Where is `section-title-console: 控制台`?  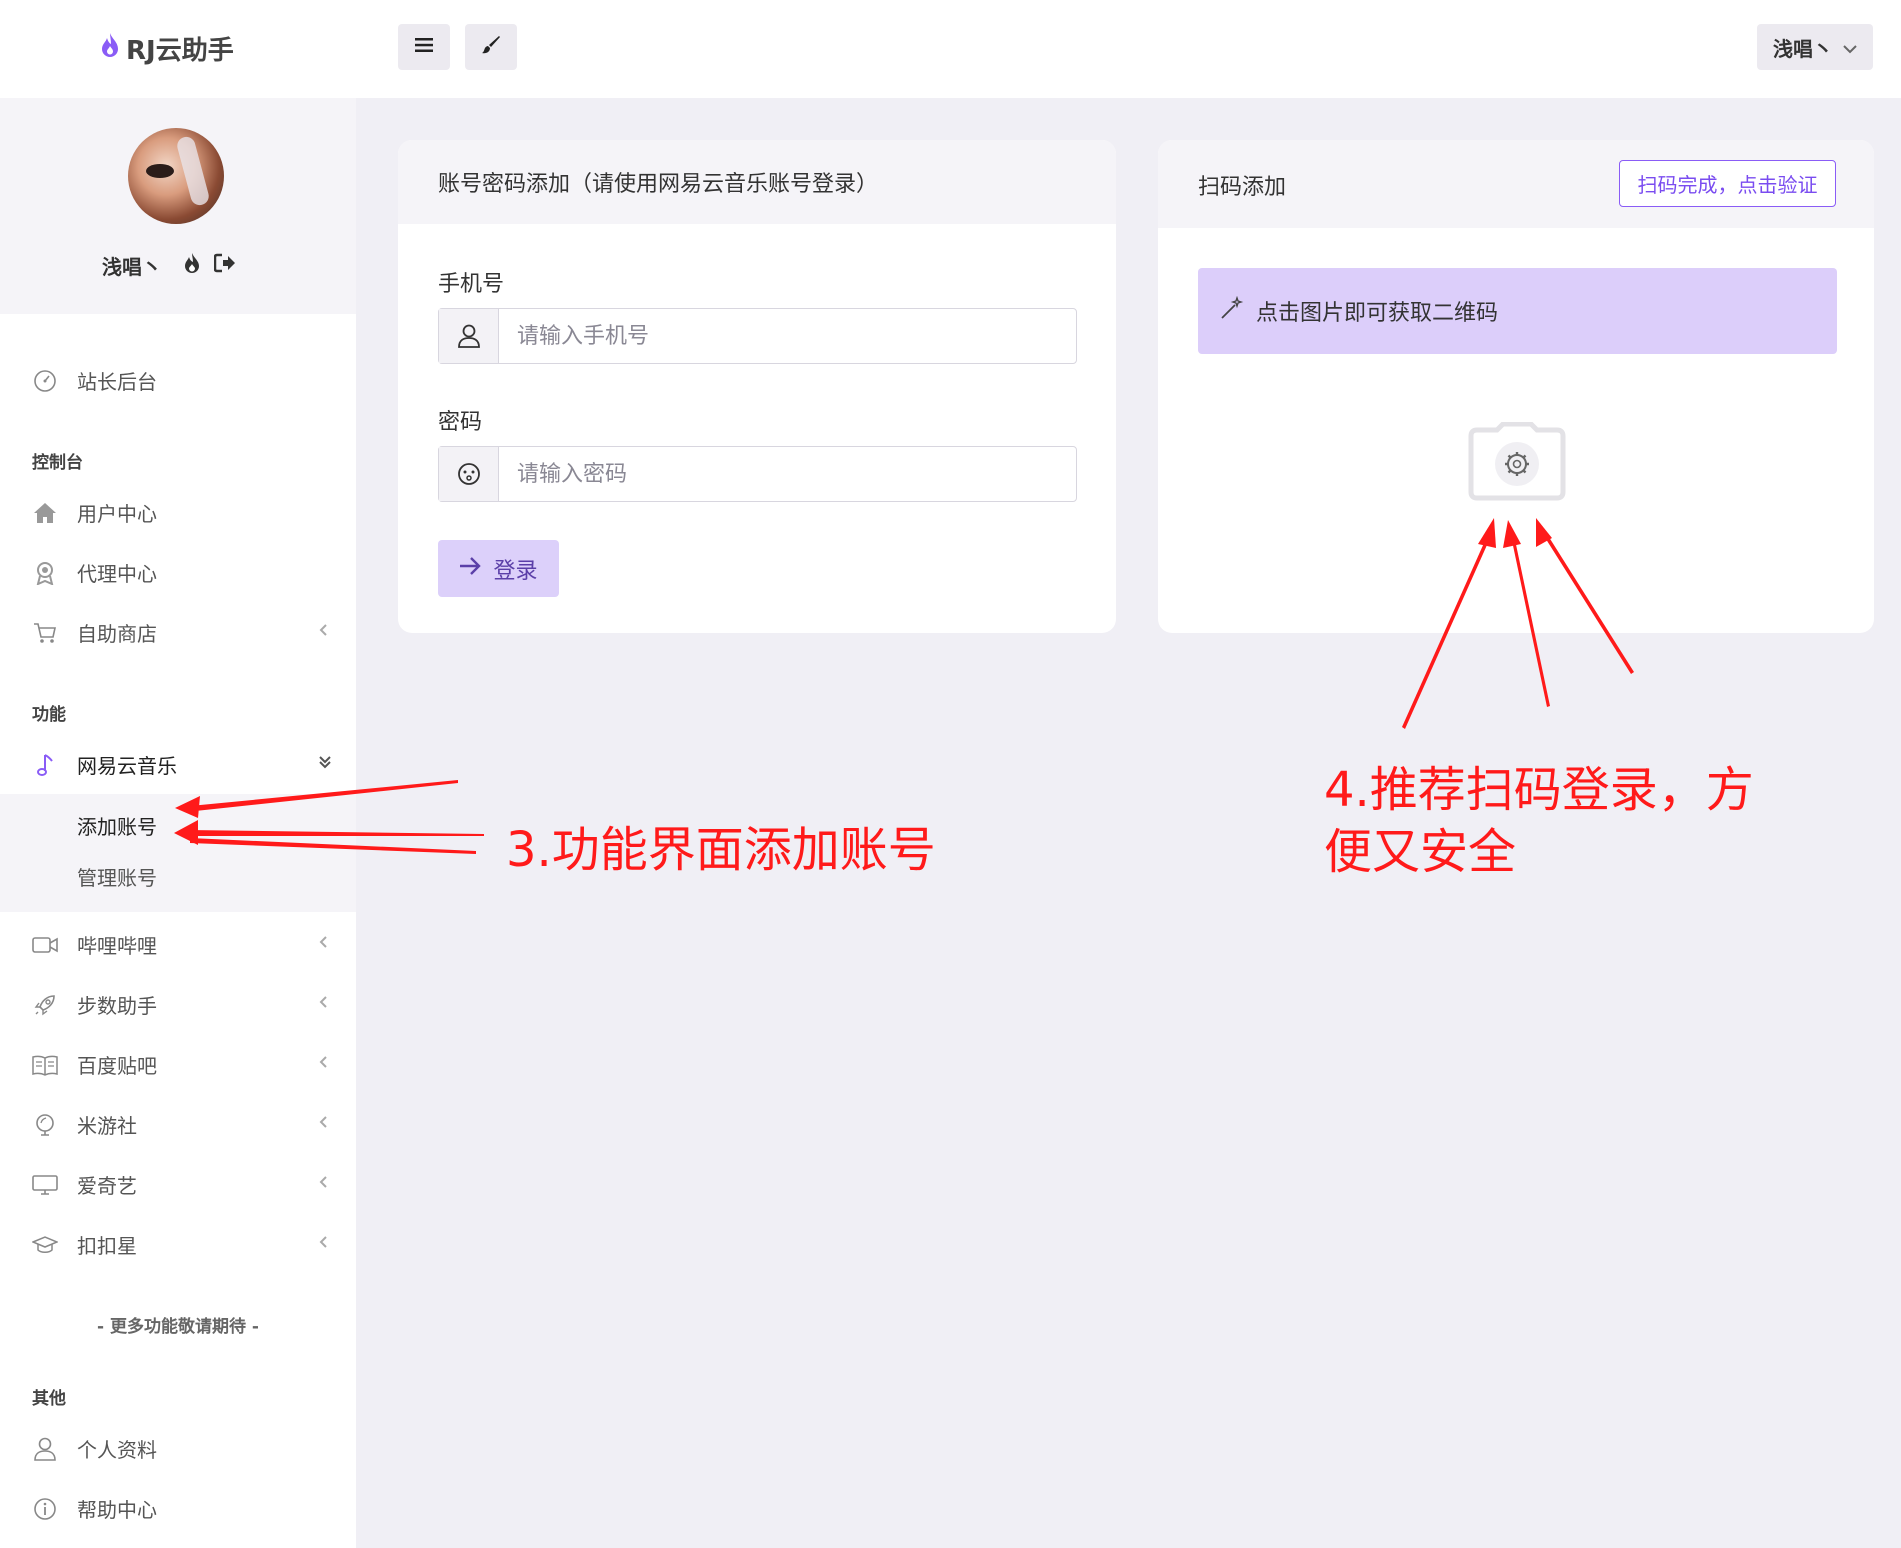
section-title-console: 控制台 is located at coordinates (57, 463).